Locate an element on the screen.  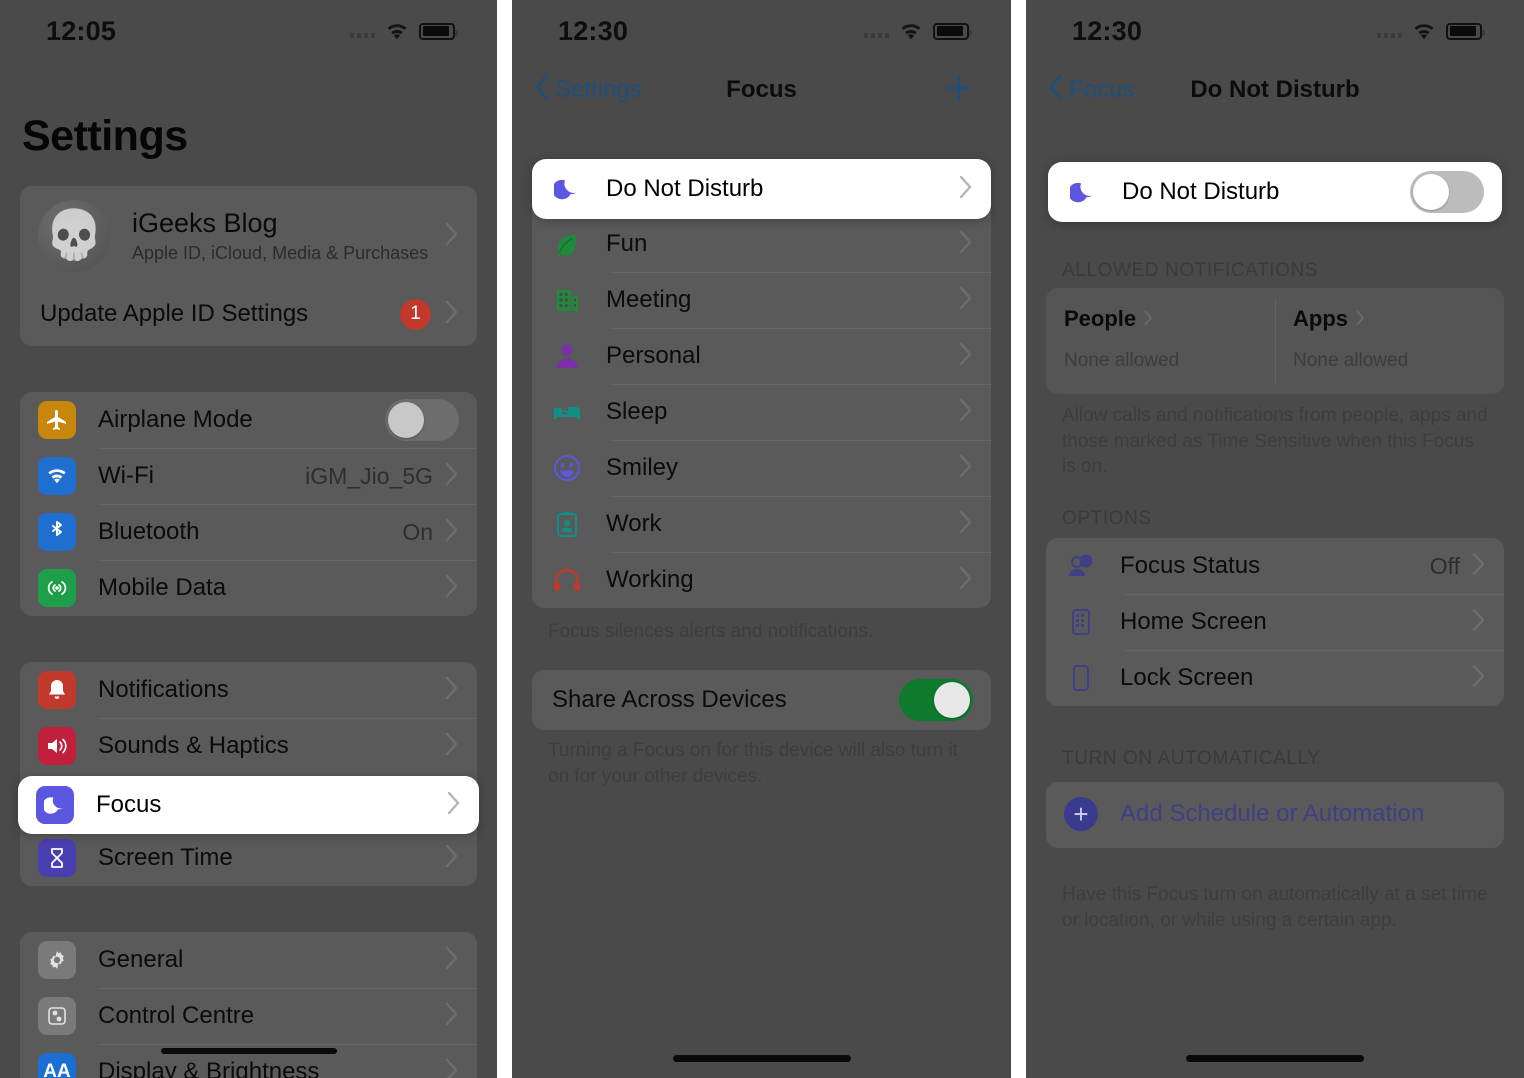
settings-row-label: Sounds & Haptics is located at coordinates (193, 745).